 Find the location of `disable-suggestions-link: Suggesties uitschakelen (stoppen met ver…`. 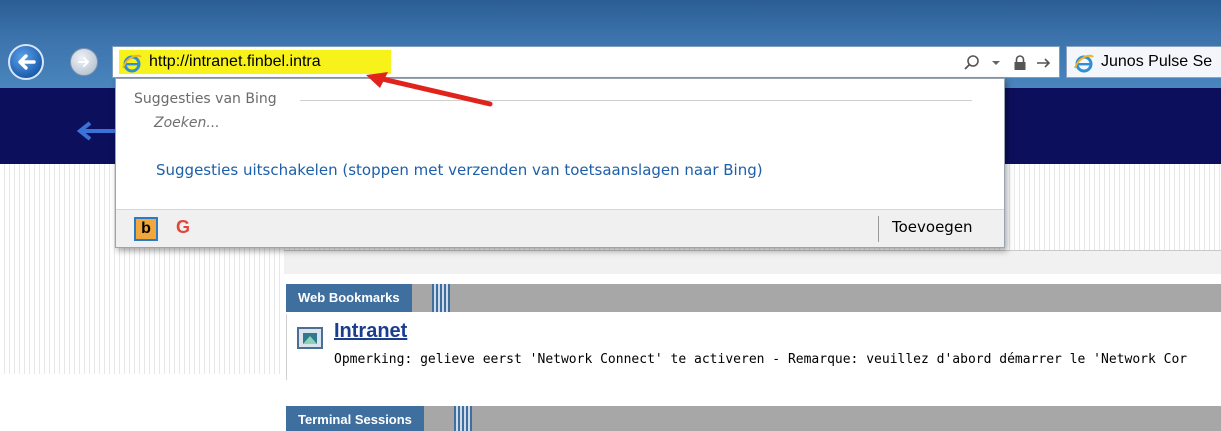

disable-suggestions-link: Suggesties uitschakelen (stoppen met ver… is located at coordinates (459, 170).